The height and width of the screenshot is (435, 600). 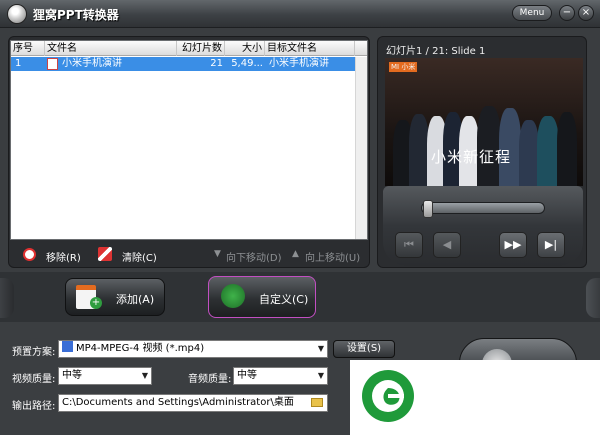 What do you see at coordinates (317, 402) in the screenshot?
I see `folder-icon` at bounding box center [317, 402].